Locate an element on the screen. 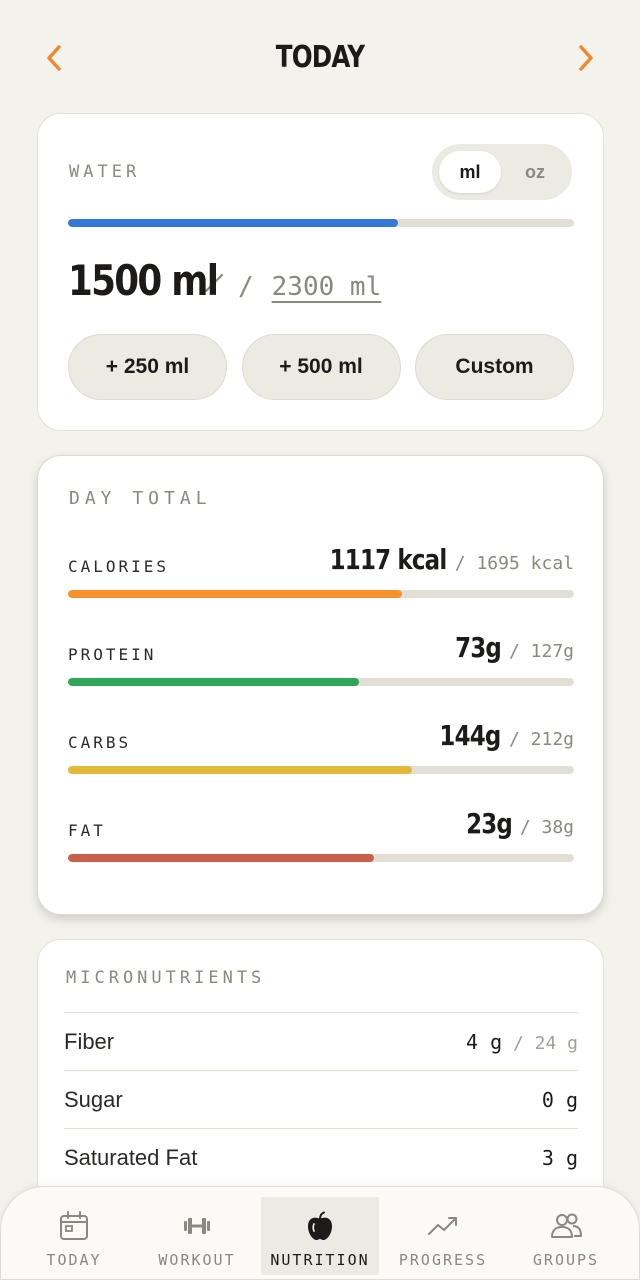 This screenshot has height=1280, width=640. nav-label: PROGRESS is located at coordinates (443, 1260).